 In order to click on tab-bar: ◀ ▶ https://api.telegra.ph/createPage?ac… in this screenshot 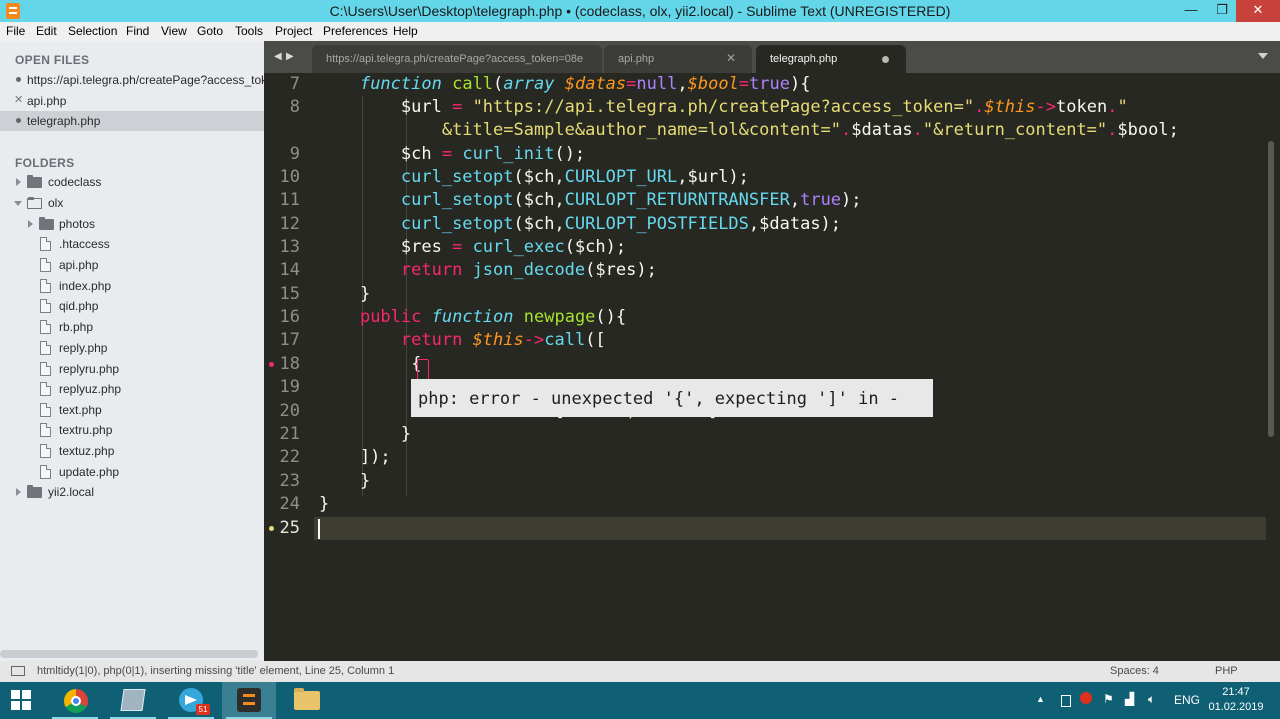, I will do `click(772, 57)`.